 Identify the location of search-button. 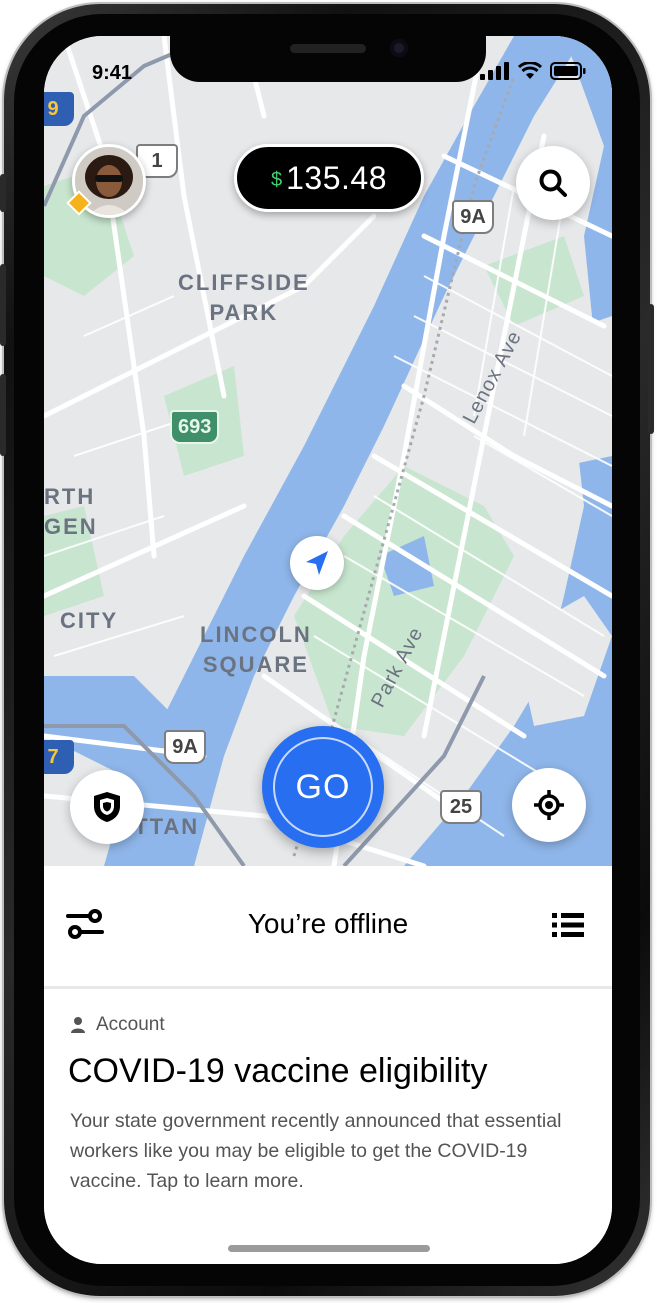
(553, 183).